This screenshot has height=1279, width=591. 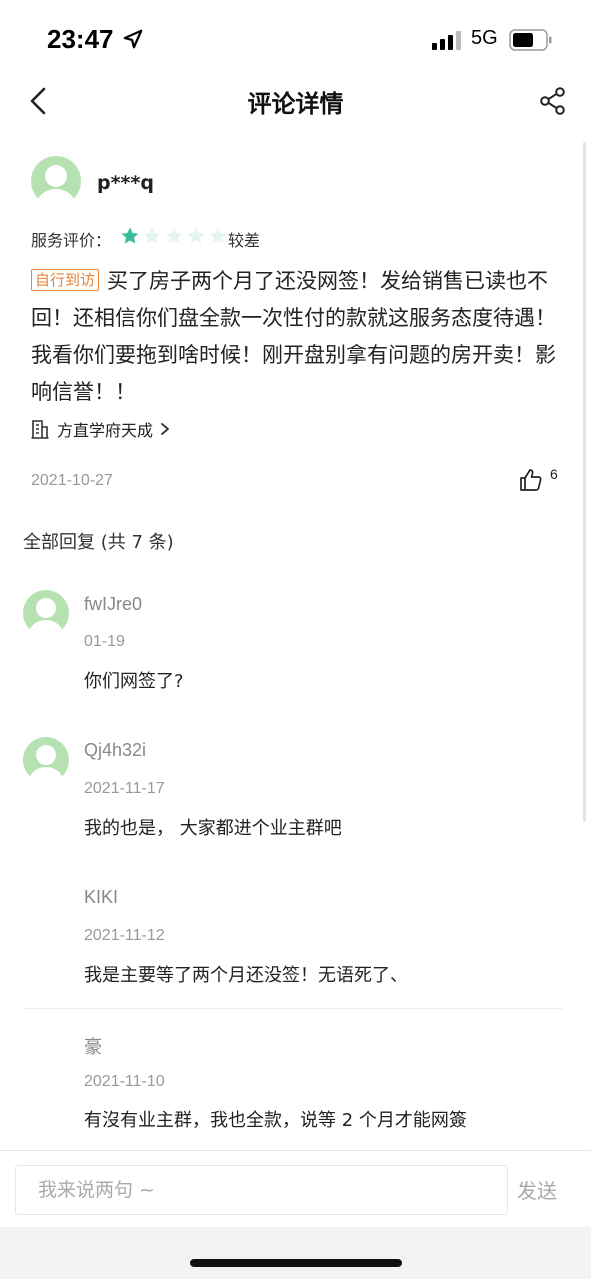 I want to click on star-rating, so click(x=174, y=236).